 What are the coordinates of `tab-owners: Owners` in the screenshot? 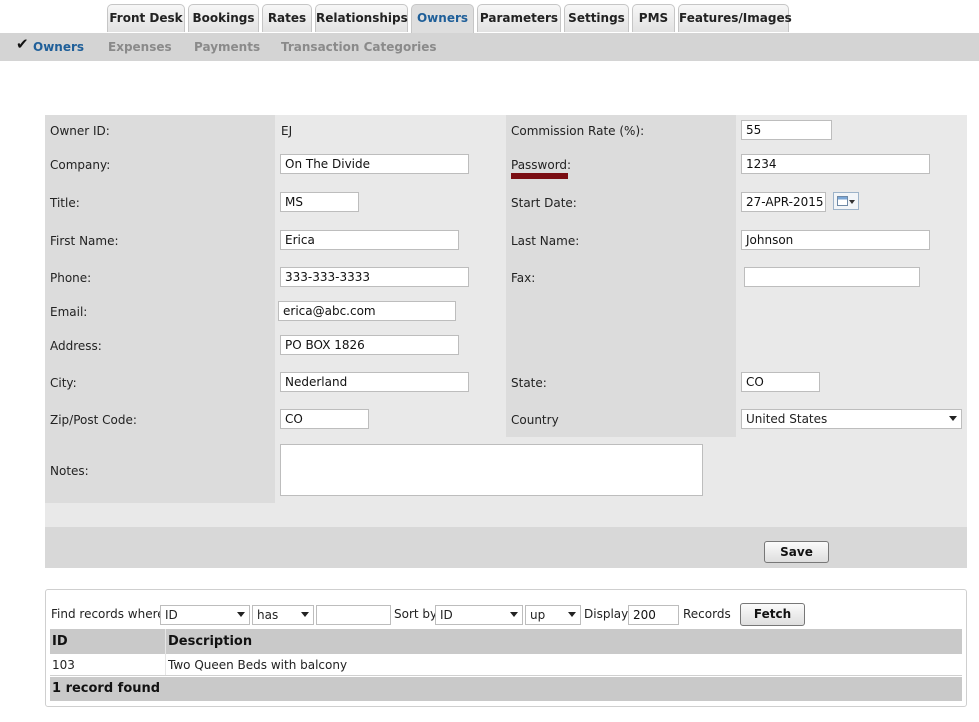 It's located at (442, 18).